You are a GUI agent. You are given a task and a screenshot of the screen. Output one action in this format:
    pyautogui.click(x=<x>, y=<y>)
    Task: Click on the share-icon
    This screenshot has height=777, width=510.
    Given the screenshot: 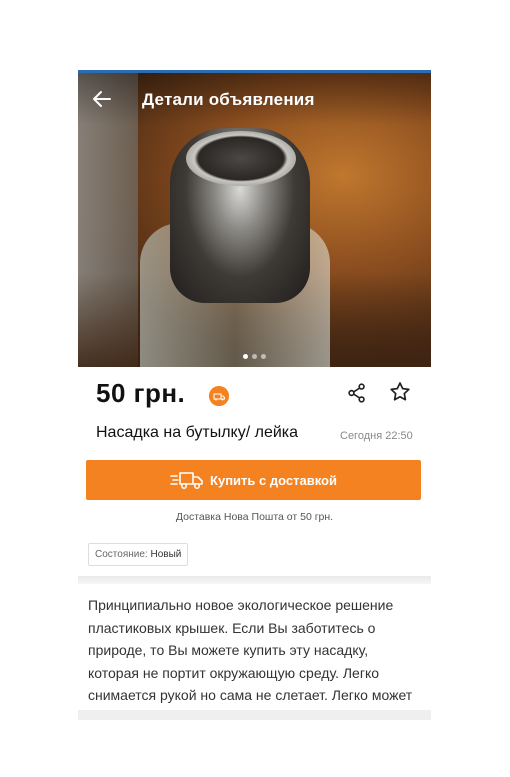 What is the action you would take?
    pyautogui.click(x=357, y=393)
    